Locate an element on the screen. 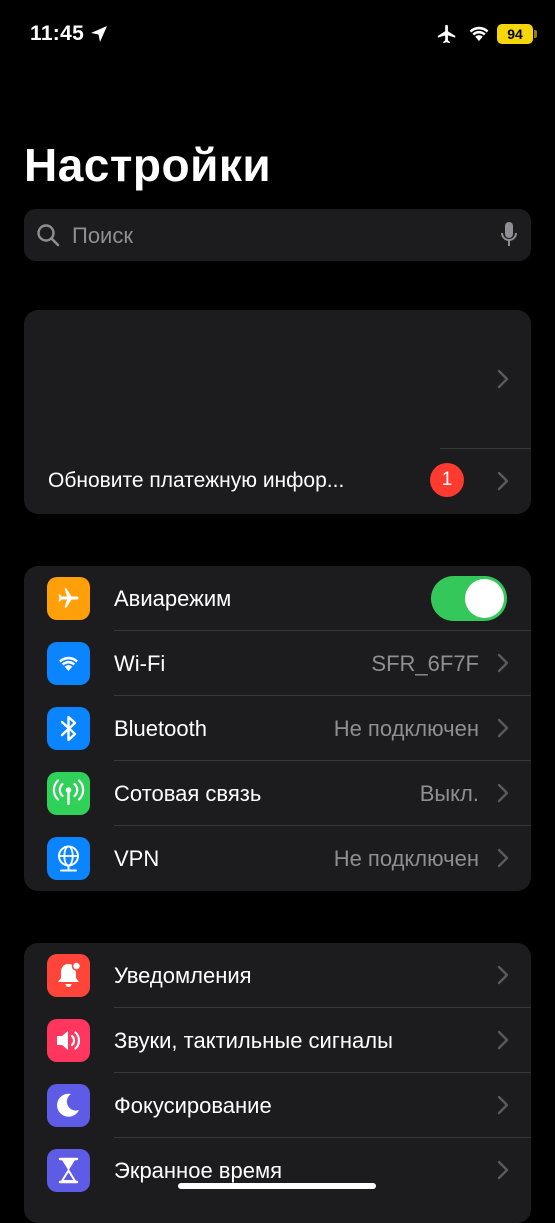  row-label: VPN is located at coordinates (137, 858).